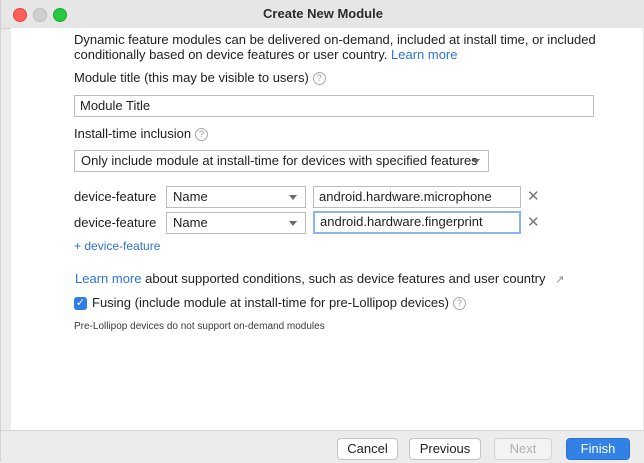 The height and width of the screenshot is (463, 644). Describe the element at coordinates (80, 303) in the screenshot. I see `fusing-checkbox: ✓` at that location.